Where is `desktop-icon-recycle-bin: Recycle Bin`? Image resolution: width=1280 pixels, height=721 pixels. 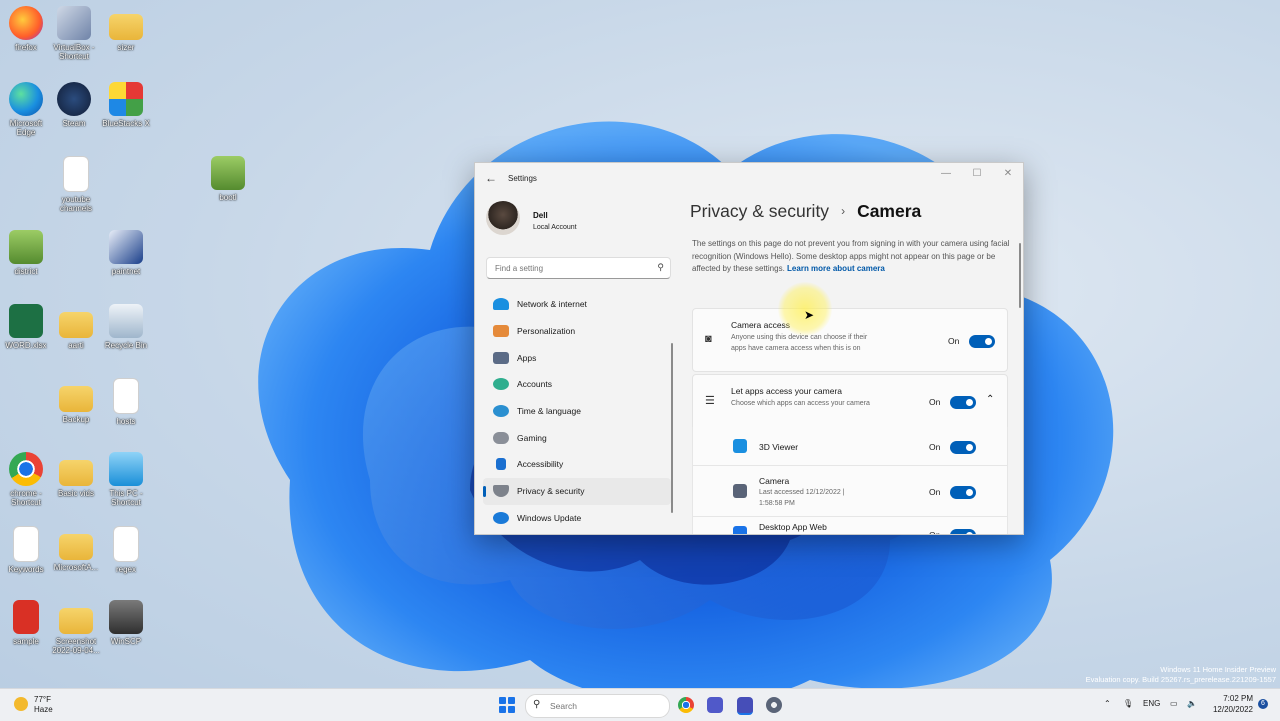 desktop-icon-recycle-bin: Recycle Bin is located at coordinates (126, 327).